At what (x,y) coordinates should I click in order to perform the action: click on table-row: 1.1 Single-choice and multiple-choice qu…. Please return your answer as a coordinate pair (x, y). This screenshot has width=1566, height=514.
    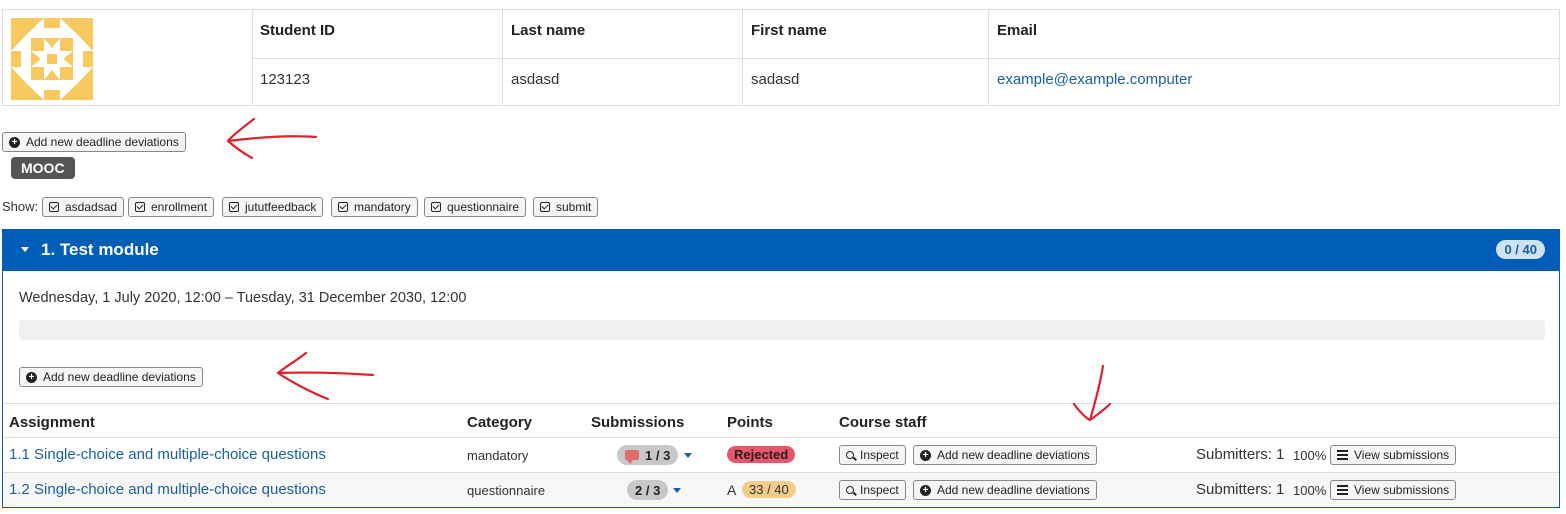
    Looking at the image, I should click on (781, 454).